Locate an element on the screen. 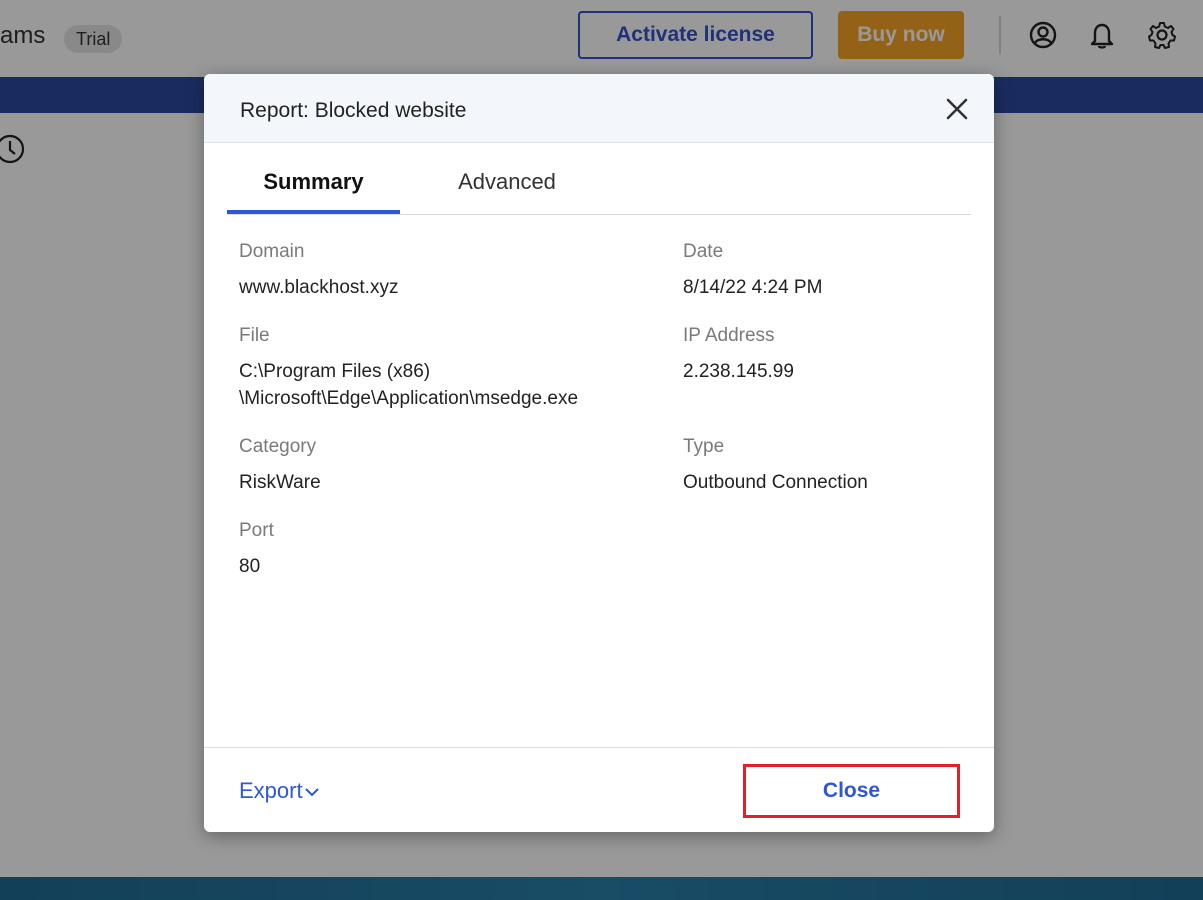  close-button: Close is located at coordinates (851, 791).